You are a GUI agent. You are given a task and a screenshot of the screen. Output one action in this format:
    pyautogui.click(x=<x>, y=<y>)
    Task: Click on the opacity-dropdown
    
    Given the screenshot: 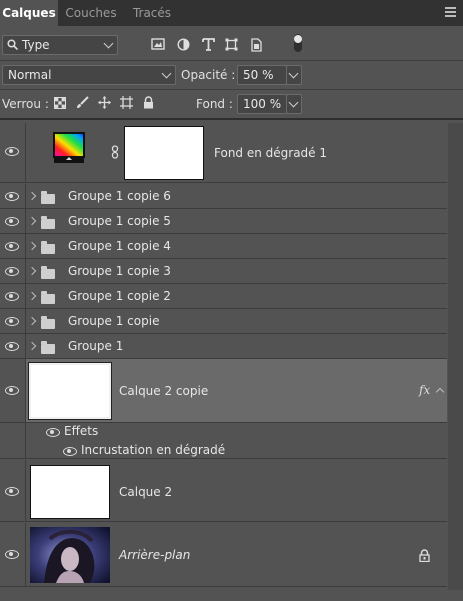 What is the action you would take?
    pyautogui.click(x=294, y=75)
    